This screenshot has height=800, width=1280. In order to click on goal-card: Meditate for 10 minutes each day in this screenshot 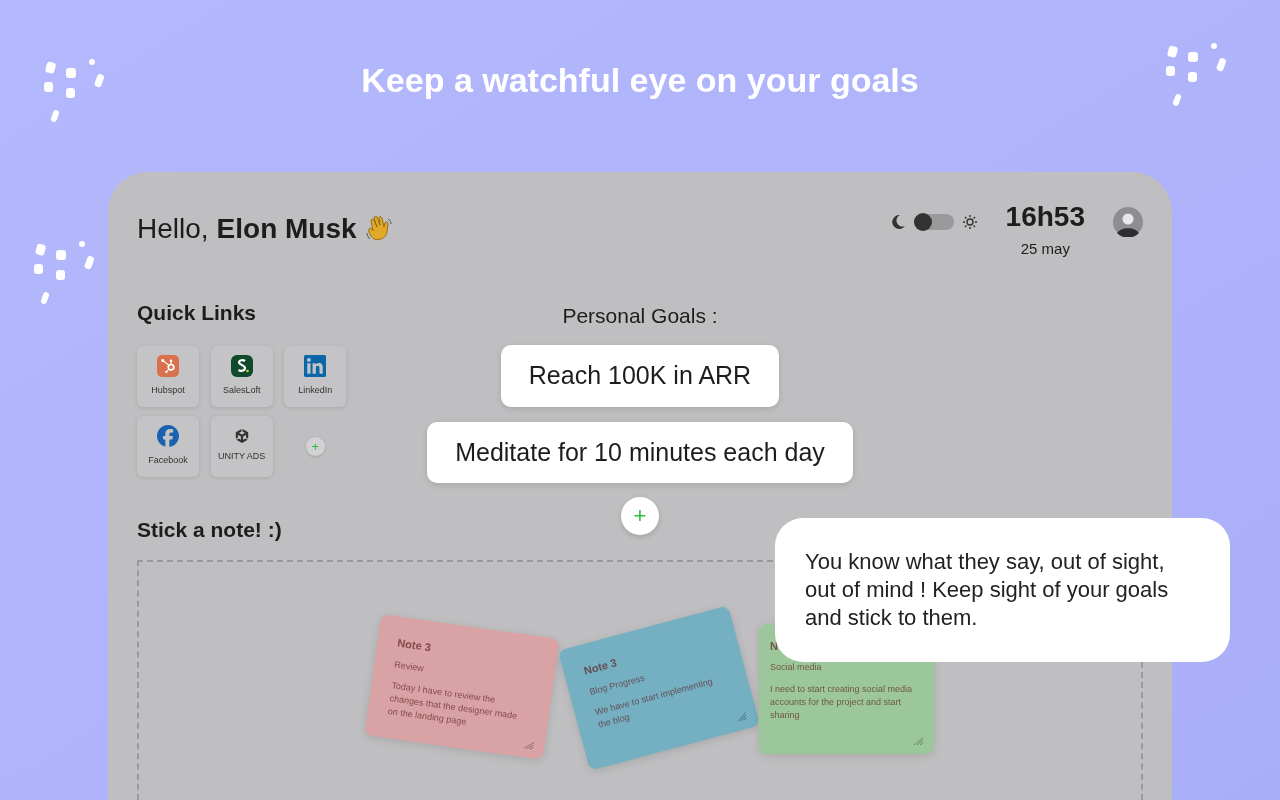, I will do `click(640, 452)`.